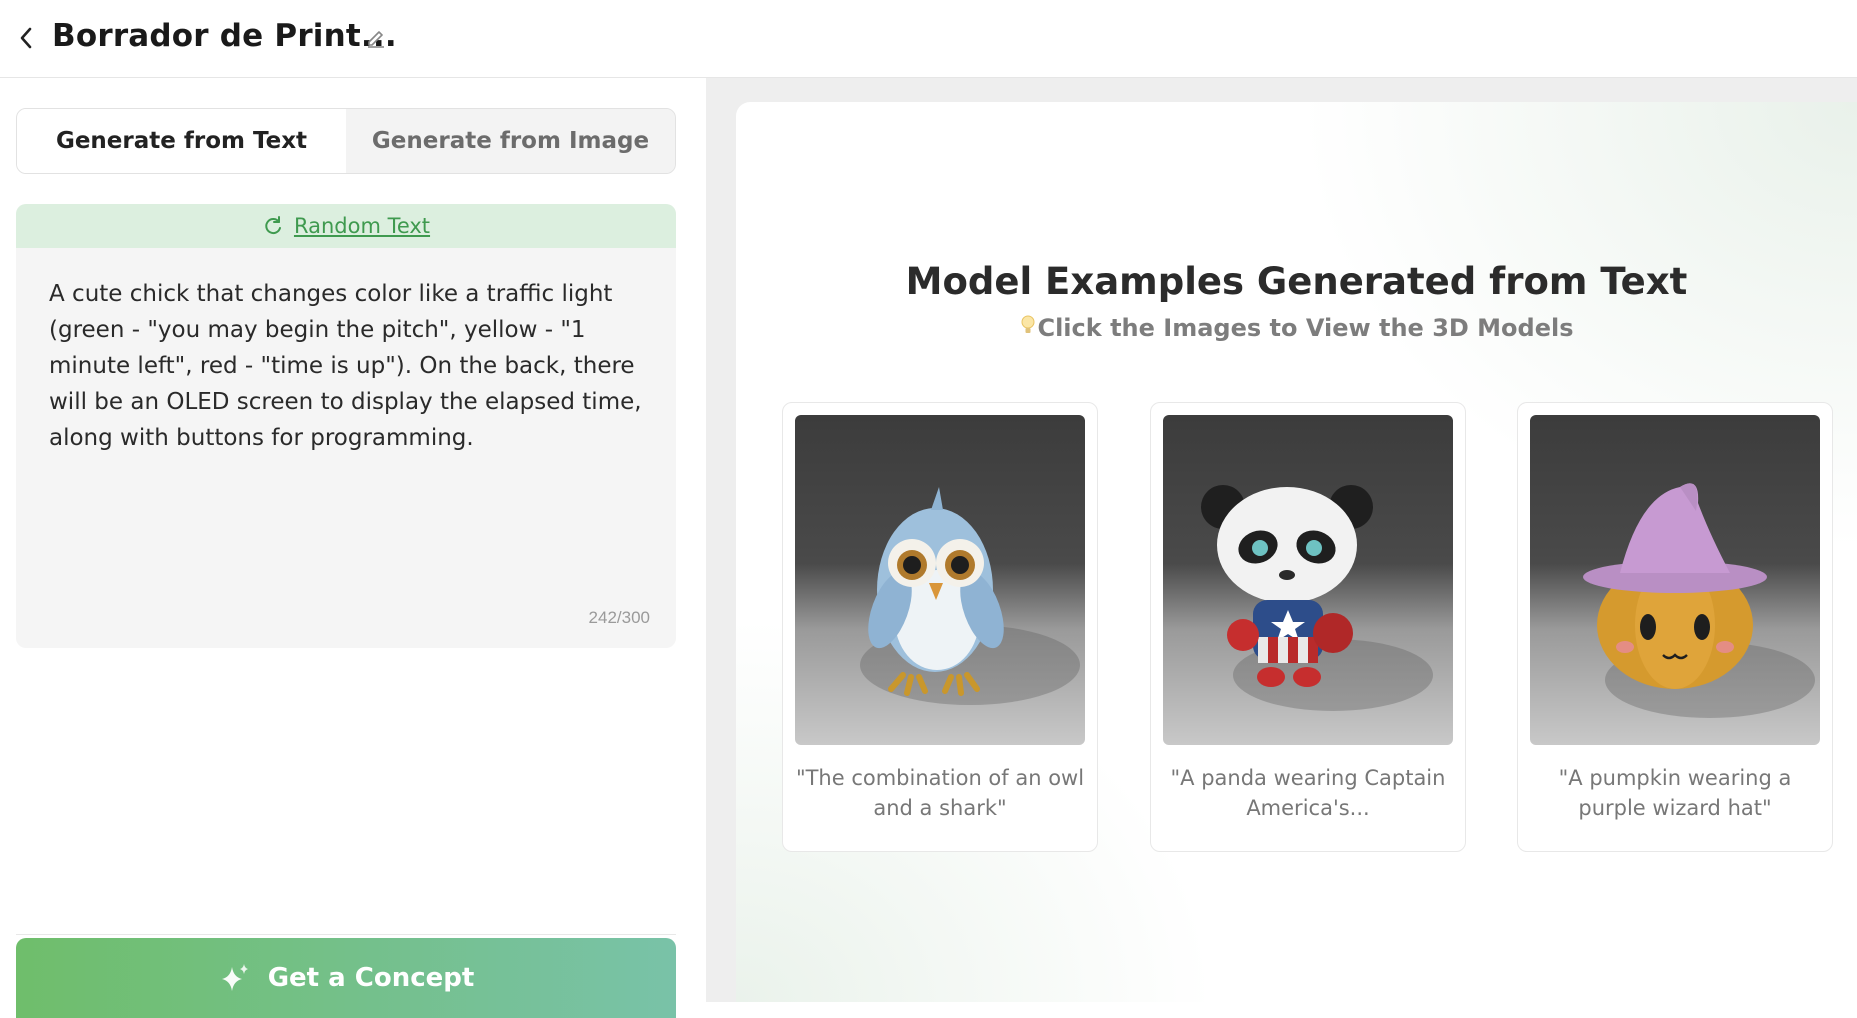 The image size is (1857, 1018). What do you see at coordinates (376, 39) in the screenshot?
I see `pencil-icon` at bounding box center [376, 39].